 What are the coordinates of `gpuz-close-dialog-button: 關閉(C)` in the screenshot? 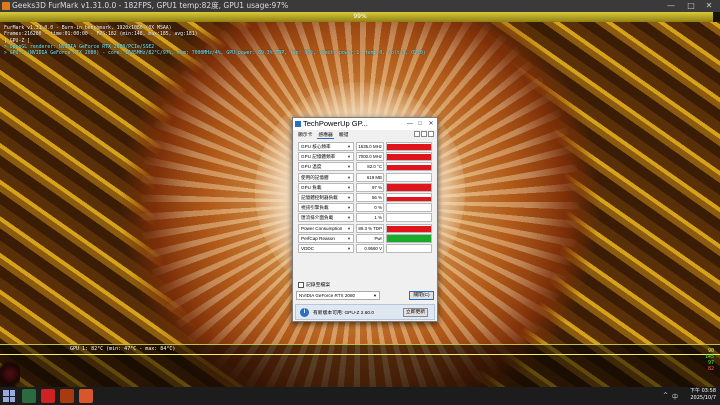 It's located at (421, 295).